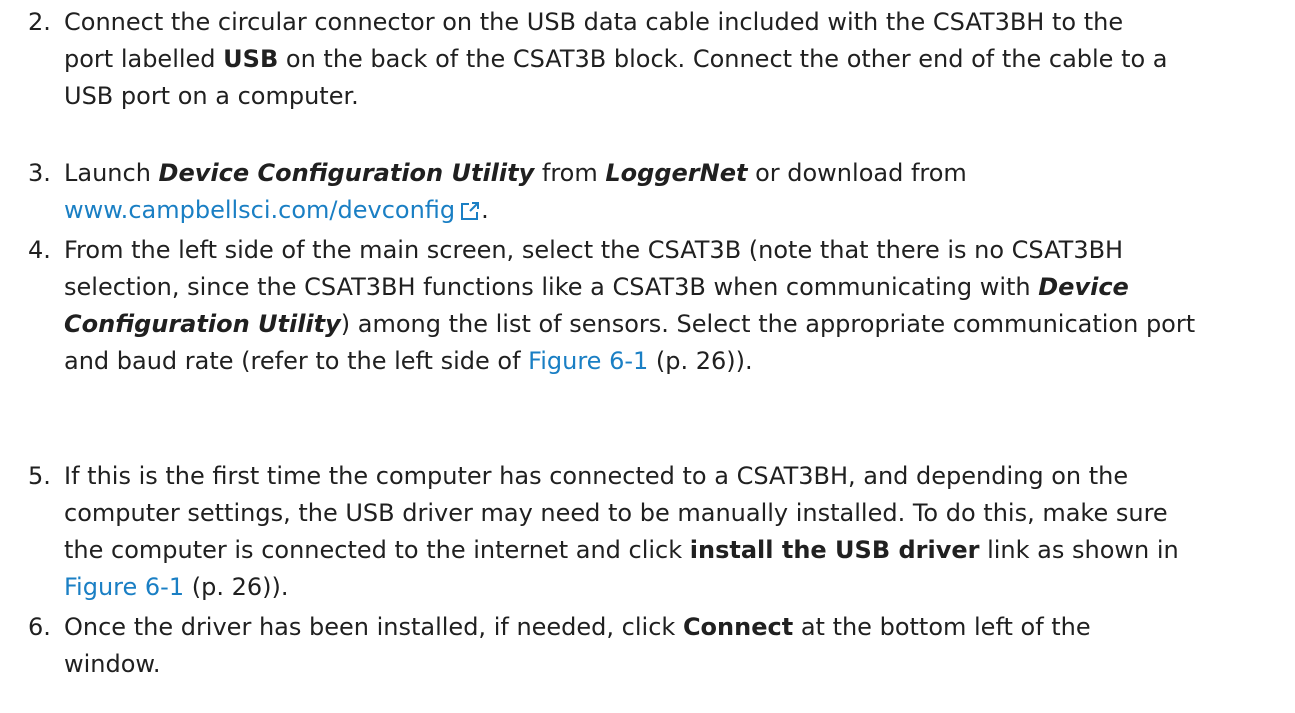 The height and width of the screenshot is (713, 1295). Describe the element at coordinates (259, 210) in the screenshot. I see `hyperlink: www.campbellsci.com/devconfig` at that location.